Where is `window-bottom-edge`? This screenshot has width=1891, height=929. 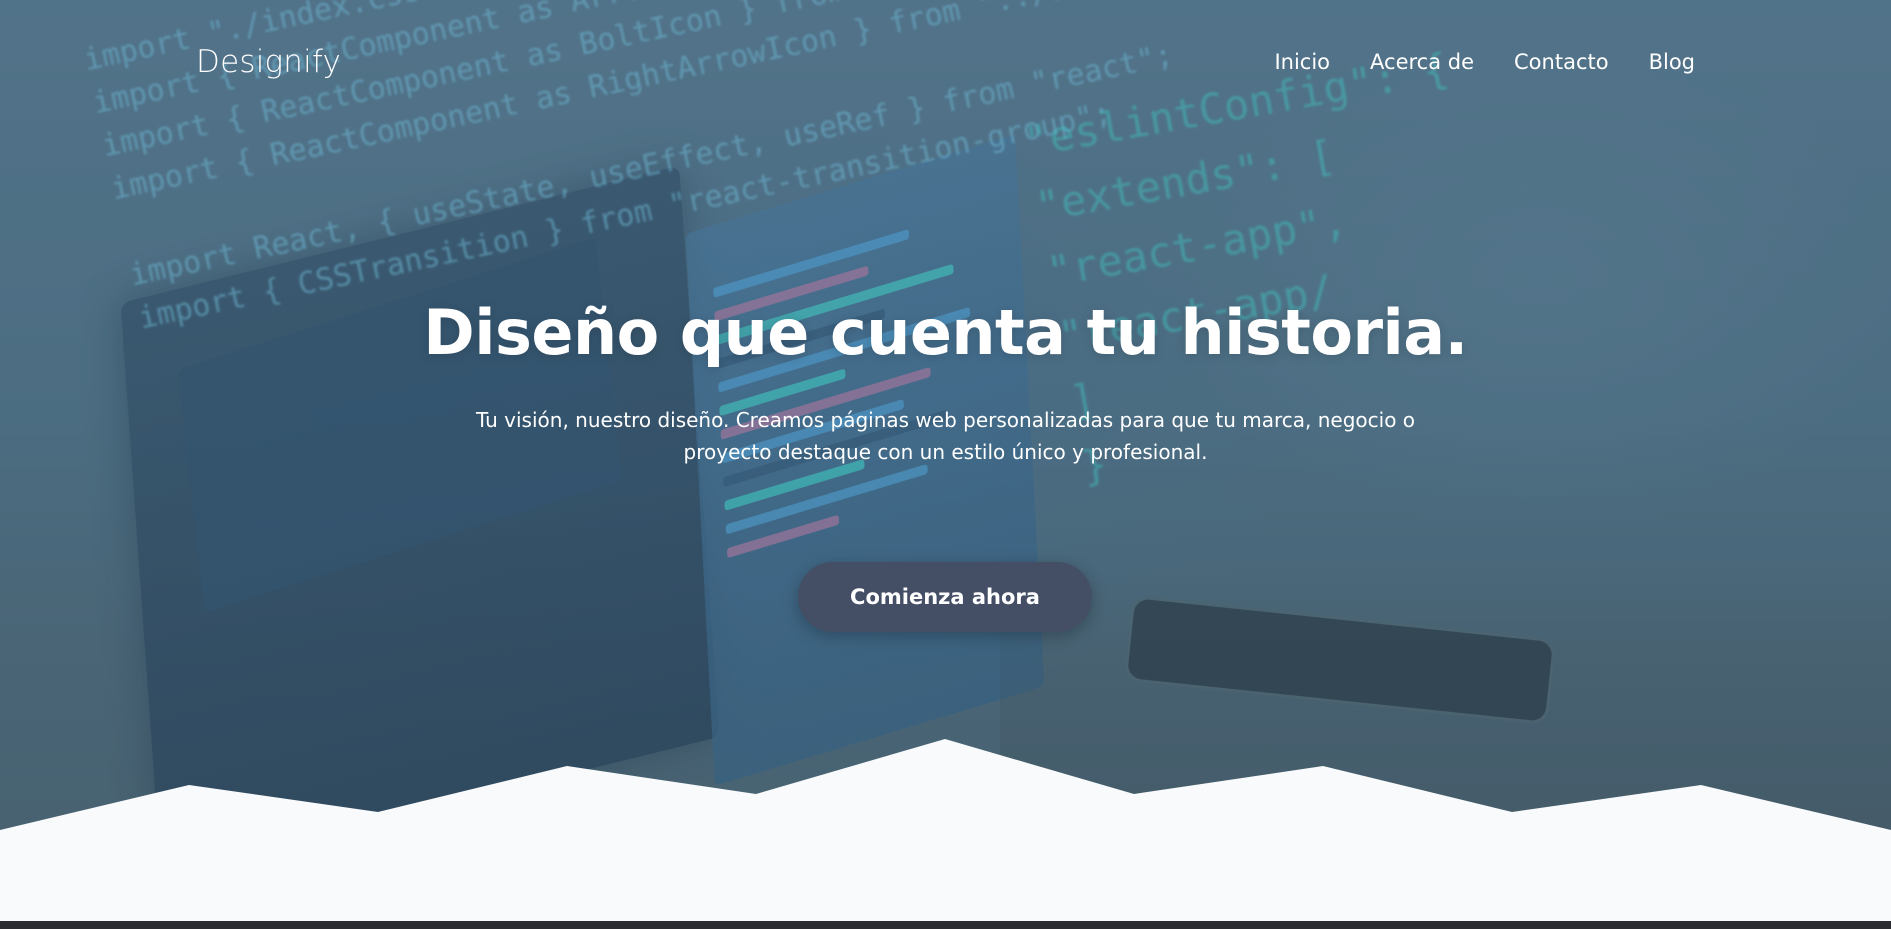 window-bottom-edge is located at coordinates (945, 925).